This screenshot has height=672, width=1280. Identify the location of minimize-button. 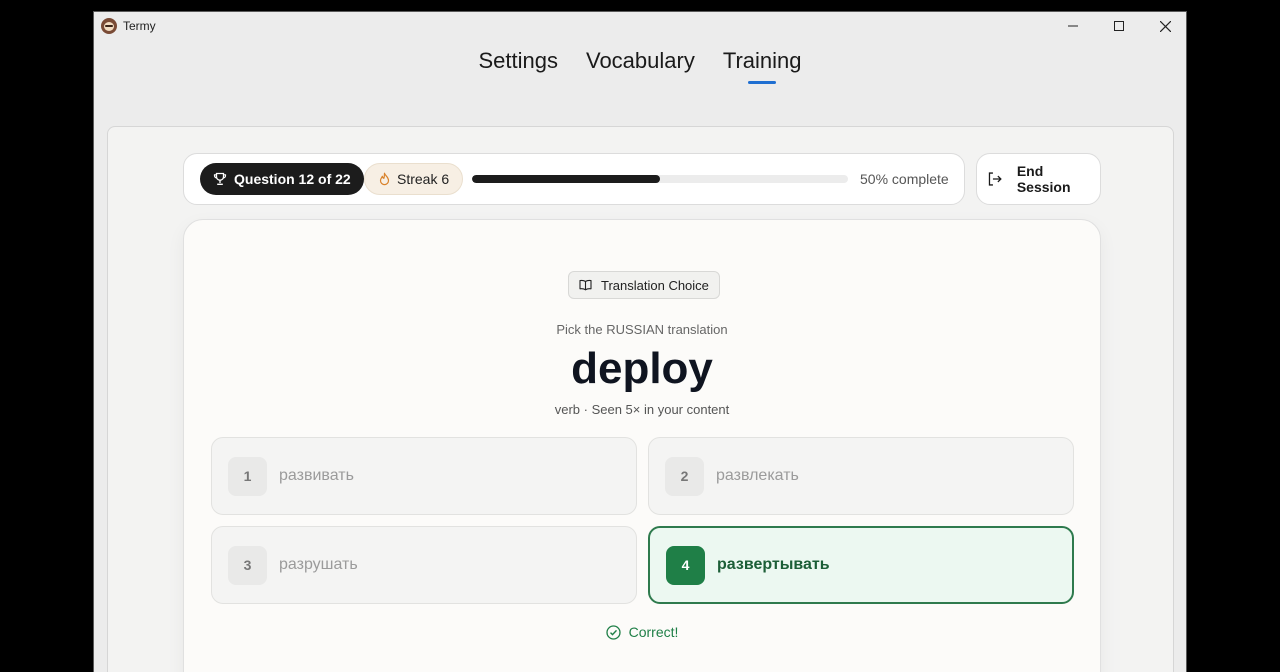
(1073, 26).